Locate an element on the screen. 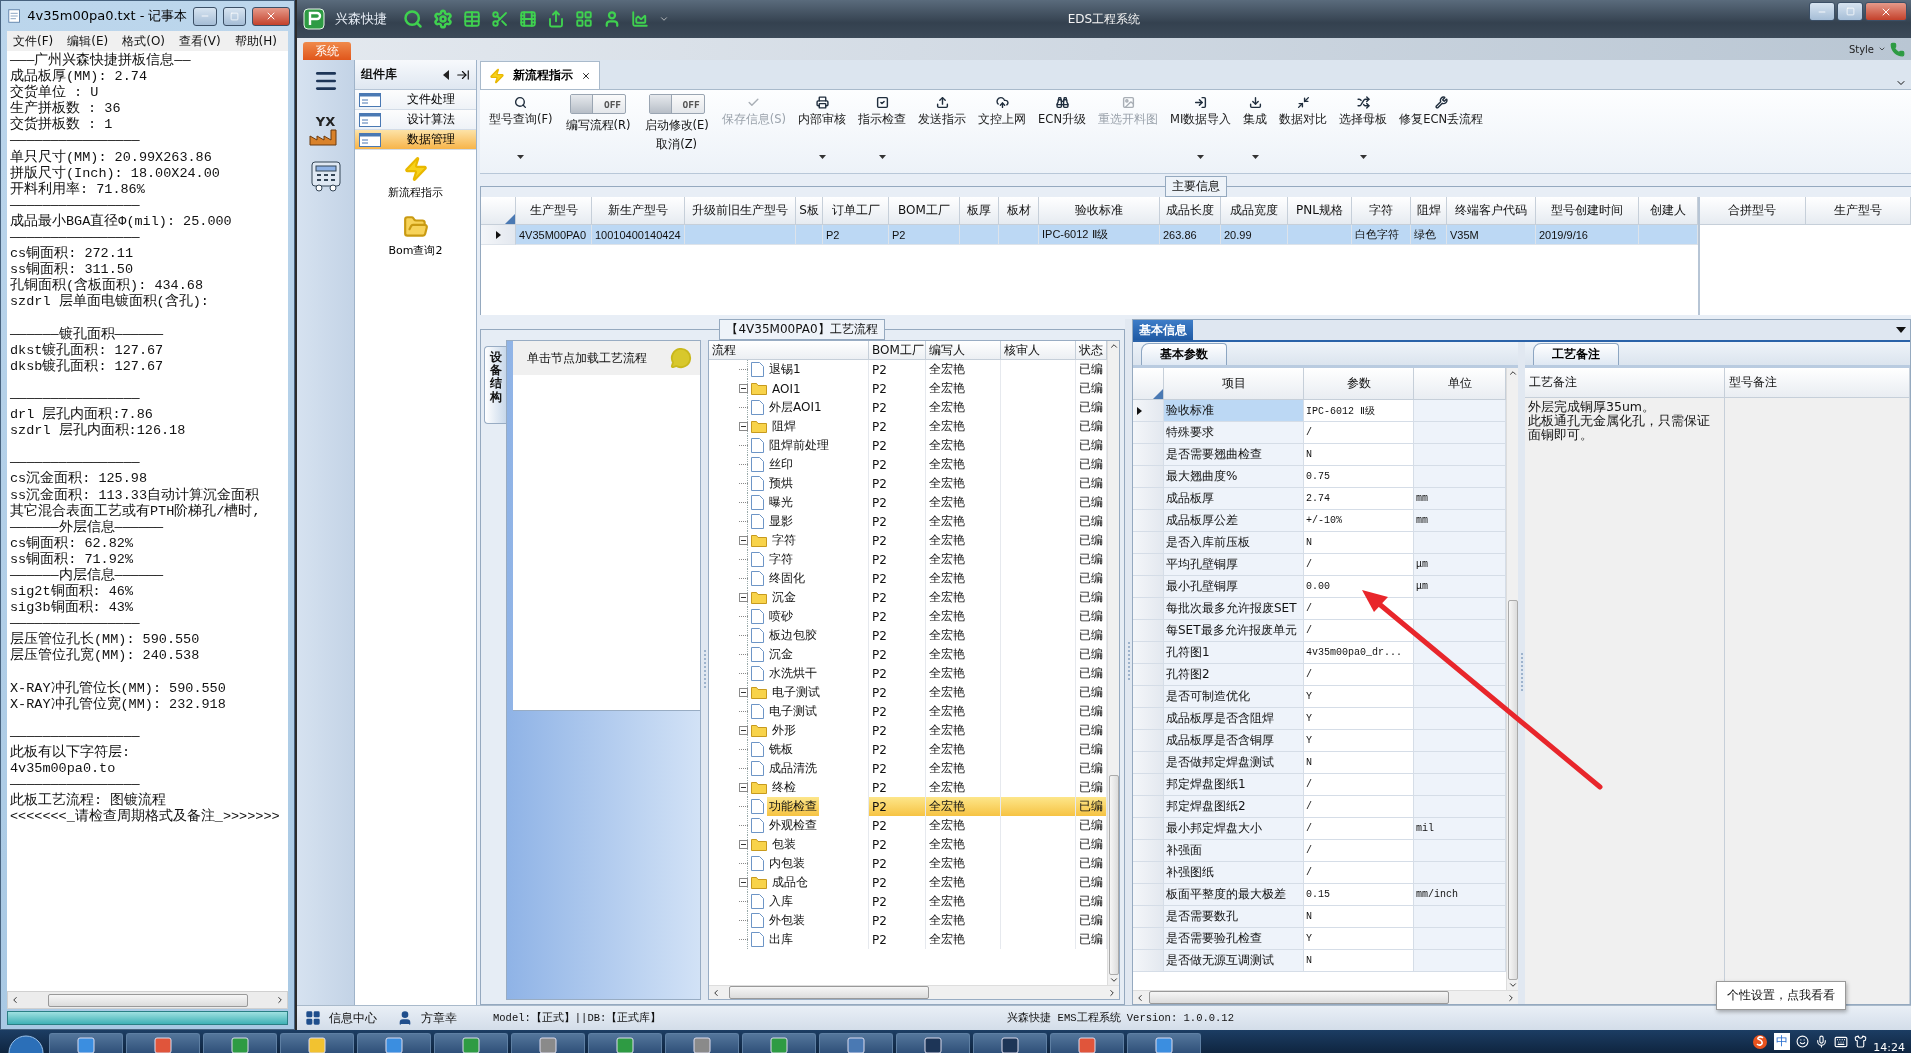 The height and width of the screenshot is (1053, 1911). table-icon is located at coordinates (472, 19).